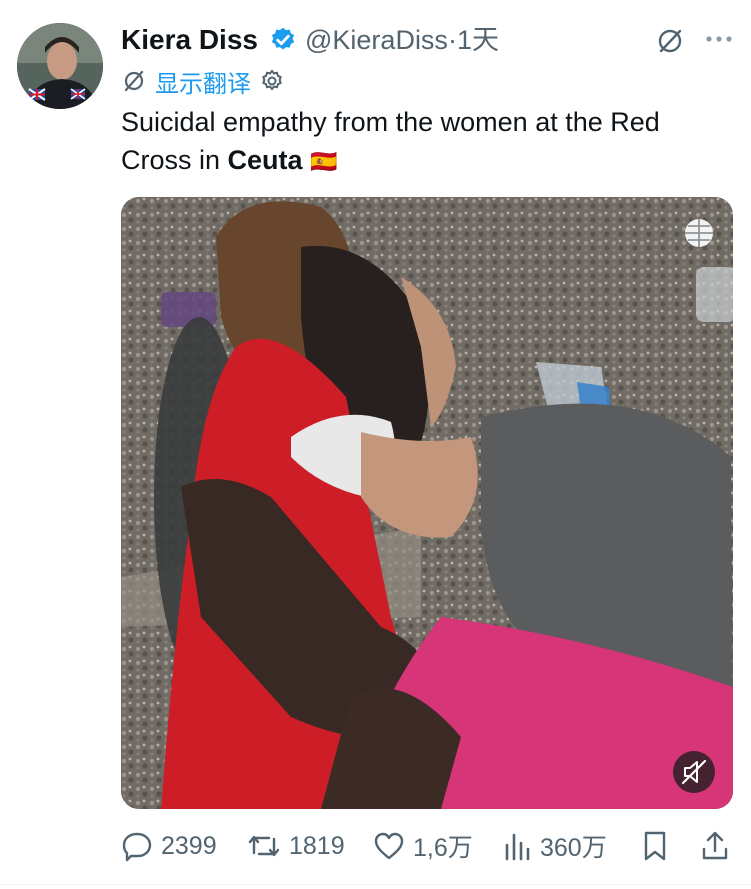 The height and width of the screenshot is (889, 751). I want to click on reply-icon, so click(137, 847).